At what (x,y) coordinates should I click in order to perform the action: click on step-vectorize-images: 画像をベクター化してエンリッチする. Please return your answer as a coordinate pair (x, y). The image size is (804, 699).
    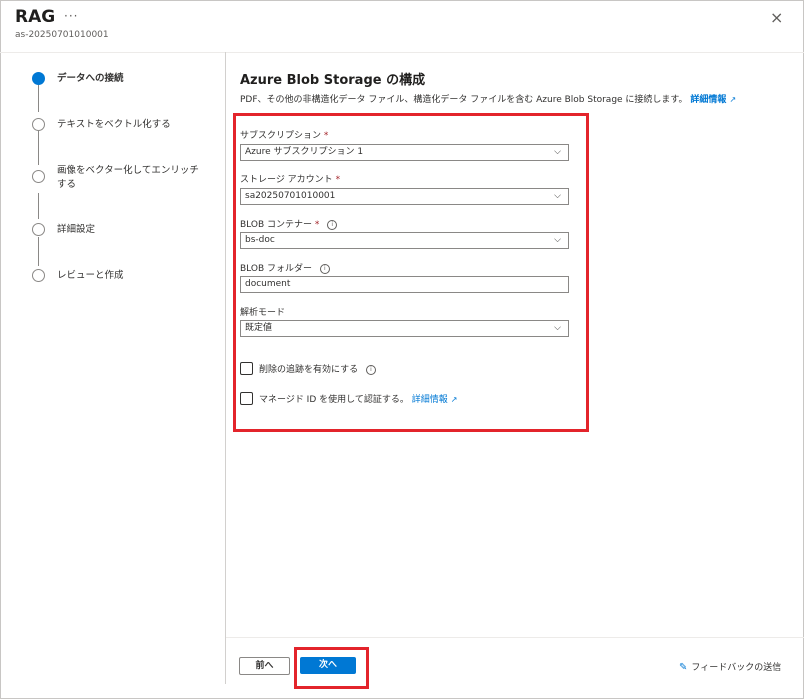
    Looking at the image, I should click on (132, 178).